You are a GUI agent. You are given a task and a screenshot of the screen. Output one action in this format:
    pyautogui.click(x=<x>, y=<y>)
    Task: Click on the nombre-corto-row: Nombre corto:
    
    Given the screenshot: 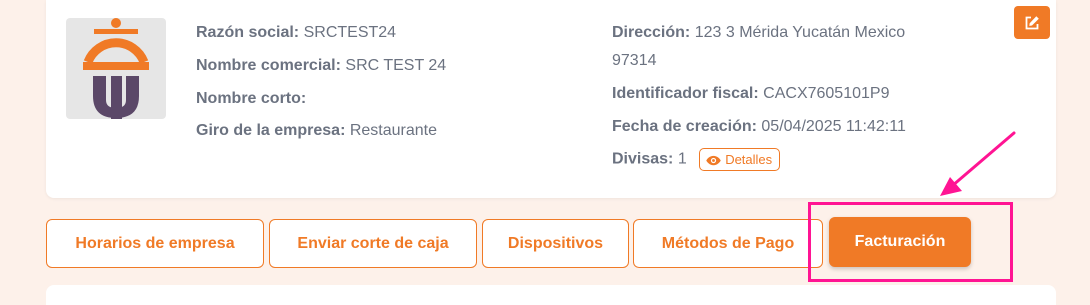 What is the action you would take?
    pyautogui.click(x=251, y=99)
    